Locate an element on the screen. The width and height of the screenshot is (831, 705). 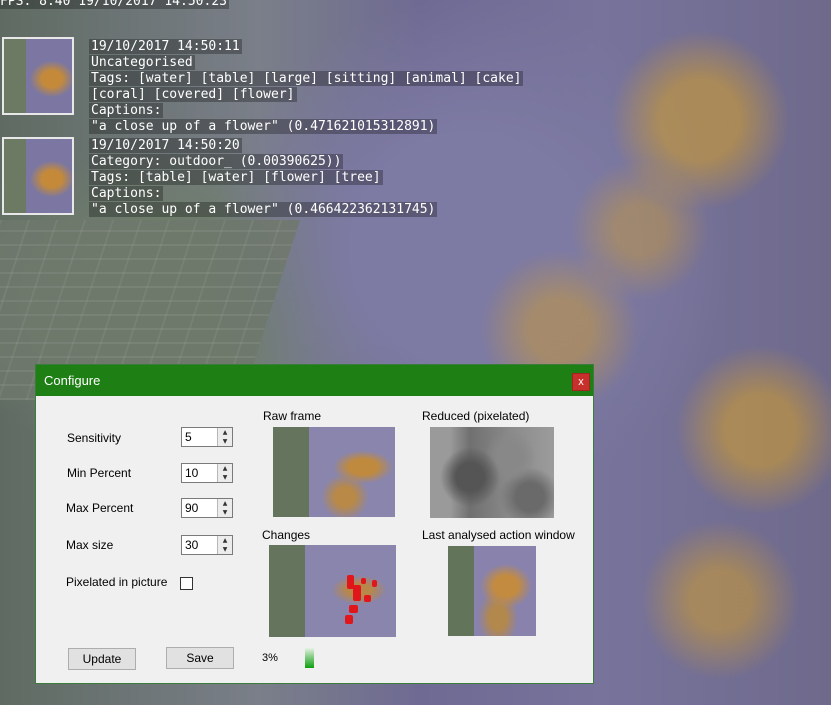
pixelated-label: Pixelated in picture is located at coordinates (117, 582).